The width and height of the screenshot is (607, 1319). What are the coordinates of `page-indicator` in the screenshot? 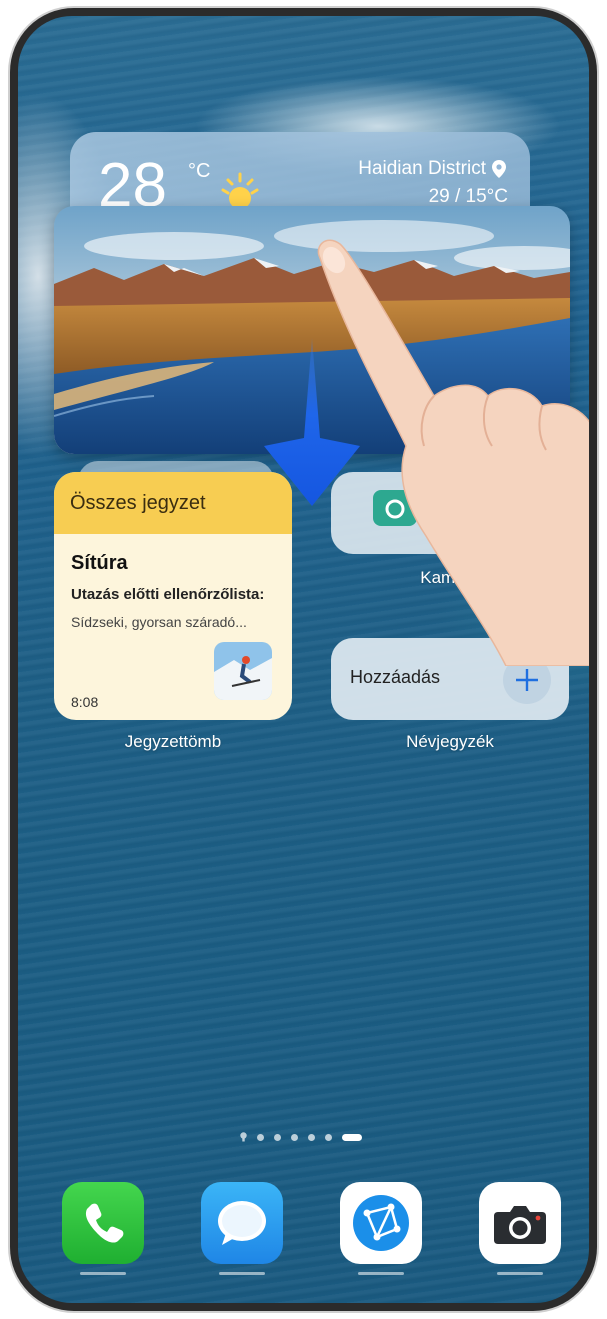 It's located at (301, 1137).